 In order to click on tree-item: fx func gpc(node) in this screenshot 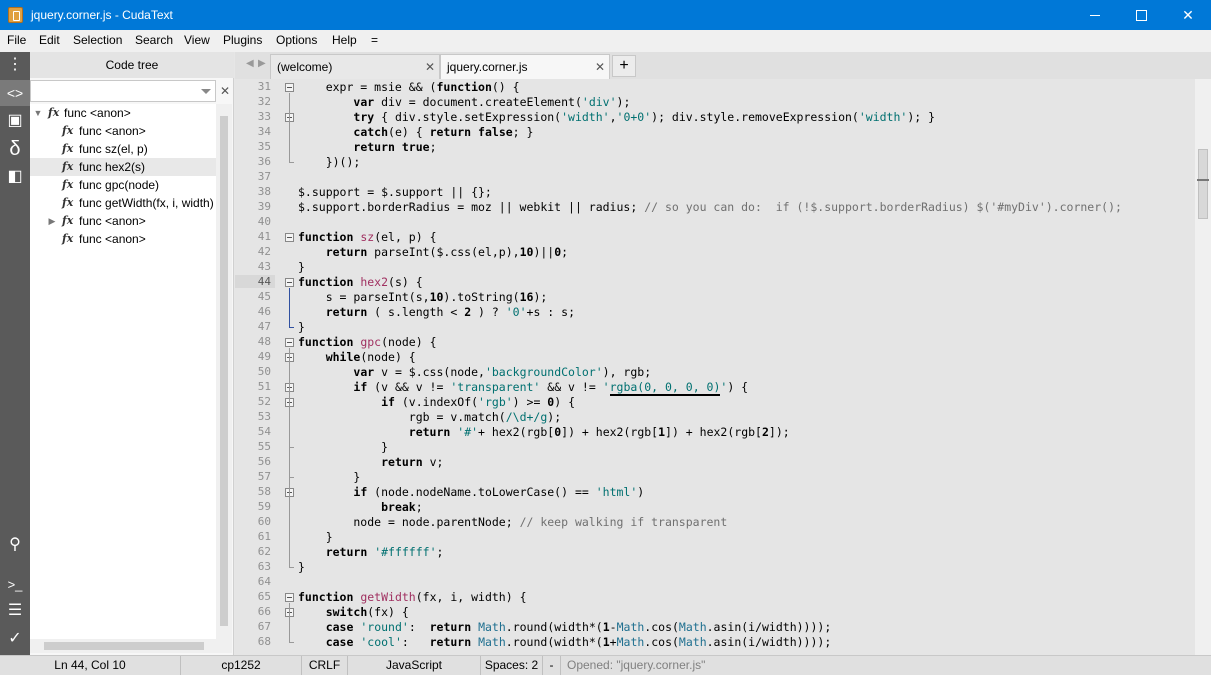, I will do `click(123, 185)`.